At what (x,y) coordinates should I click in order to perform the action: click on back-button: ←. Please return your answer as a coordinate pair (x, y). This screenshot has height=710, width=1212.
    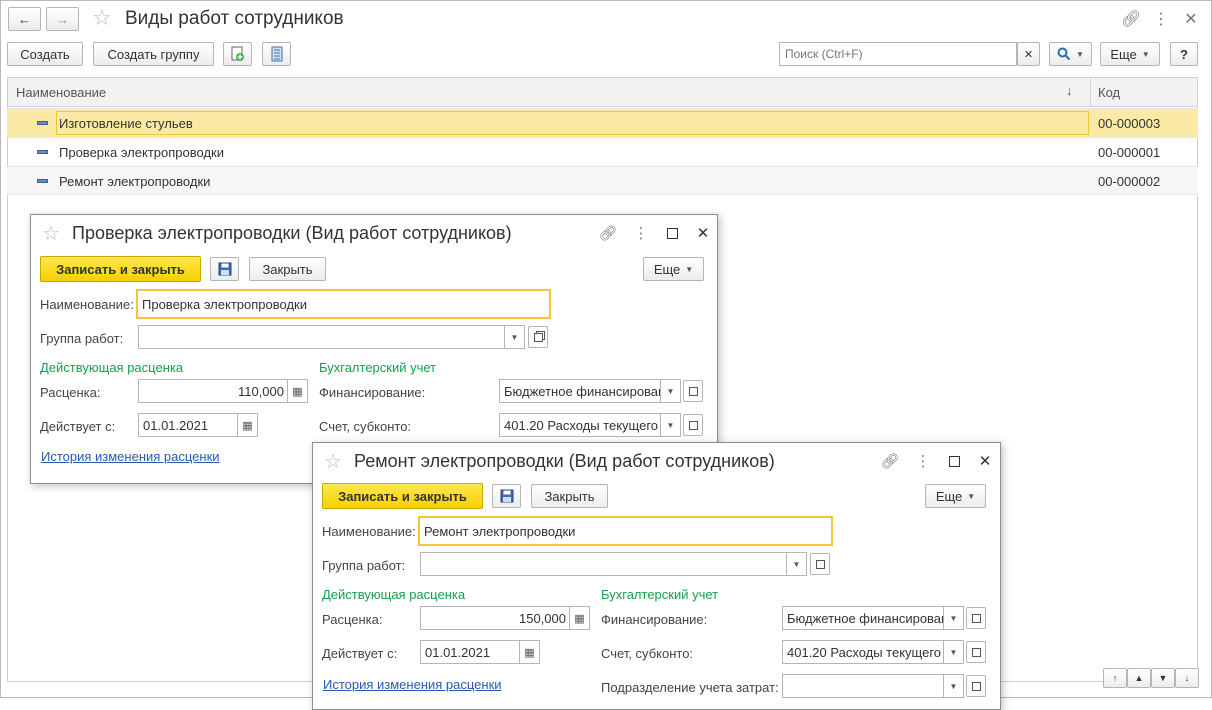
    Looking at the image, I should click on (24, 19).